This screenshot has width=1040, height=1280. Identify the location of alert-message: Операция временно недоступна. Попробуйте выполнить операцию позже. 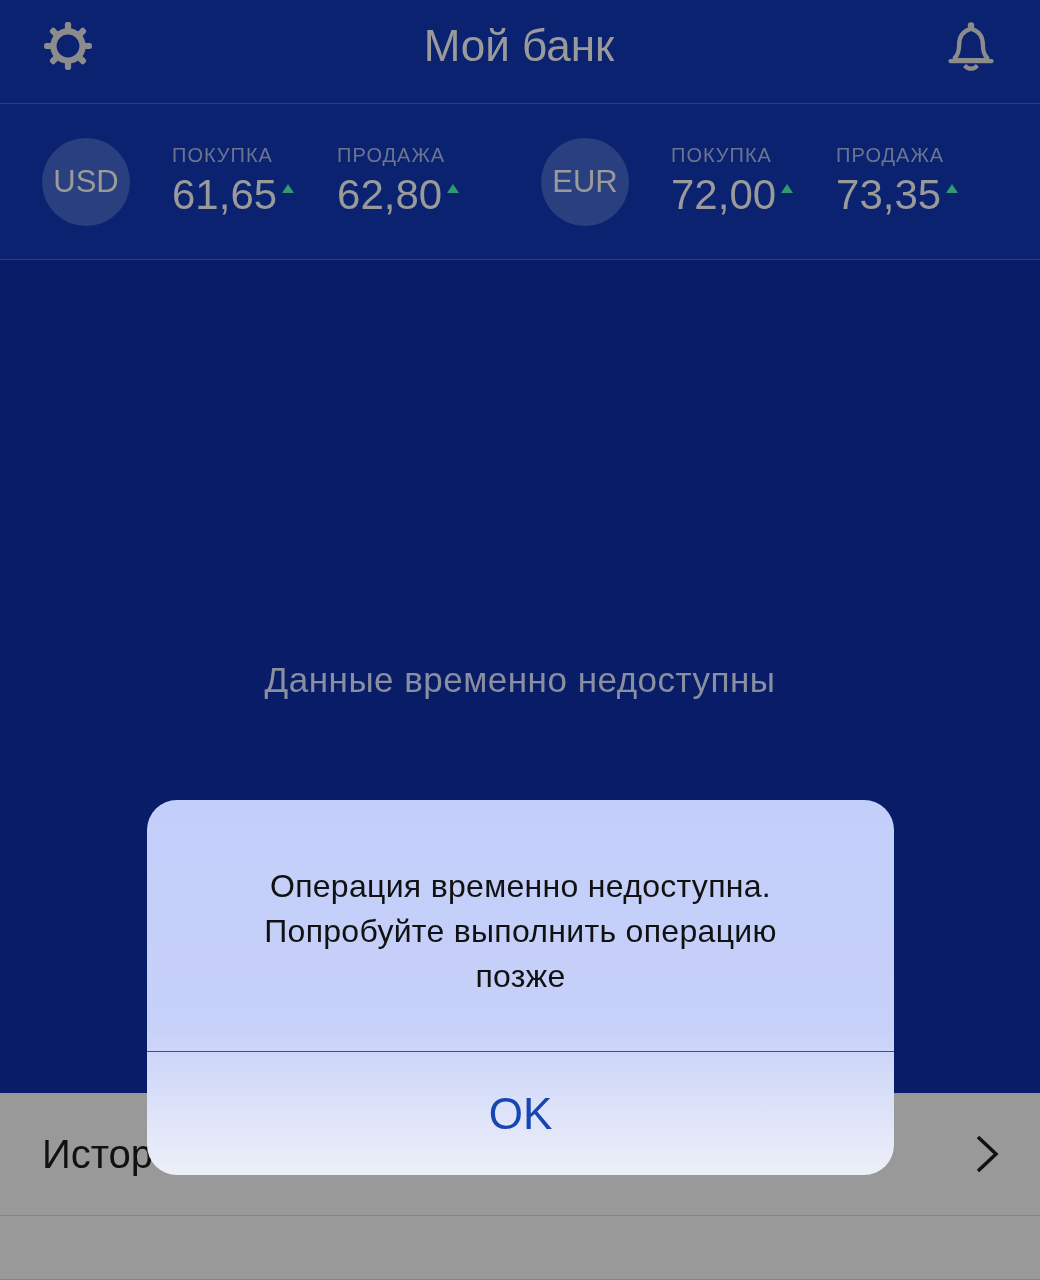
(520, 926).